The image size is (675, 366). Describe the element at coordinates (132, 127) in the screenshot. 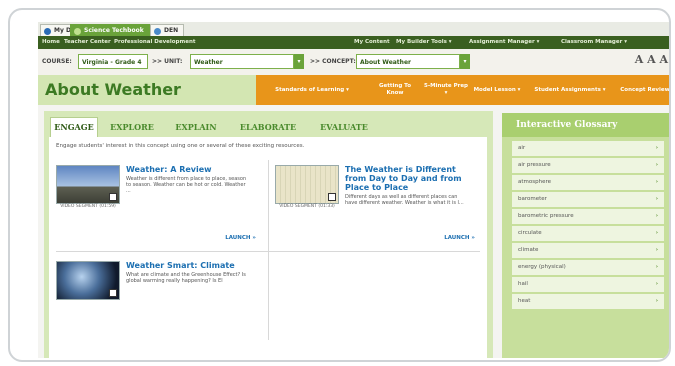

I see `tab-explore: EXPLORE` at that location.